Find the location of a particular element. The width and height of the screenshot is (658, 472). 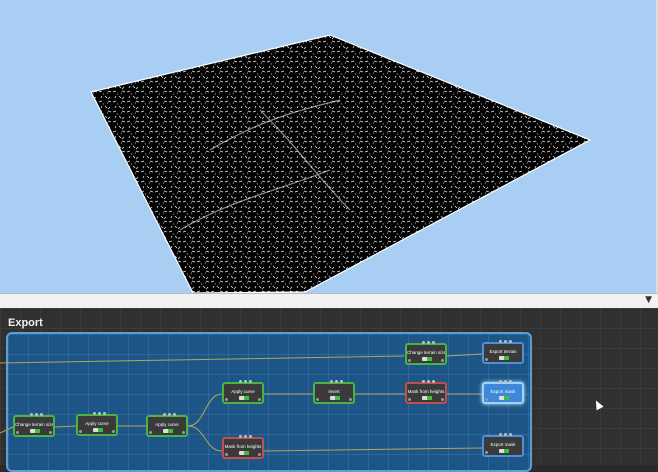

node-label: Invert is located at coordinates (334, 391).